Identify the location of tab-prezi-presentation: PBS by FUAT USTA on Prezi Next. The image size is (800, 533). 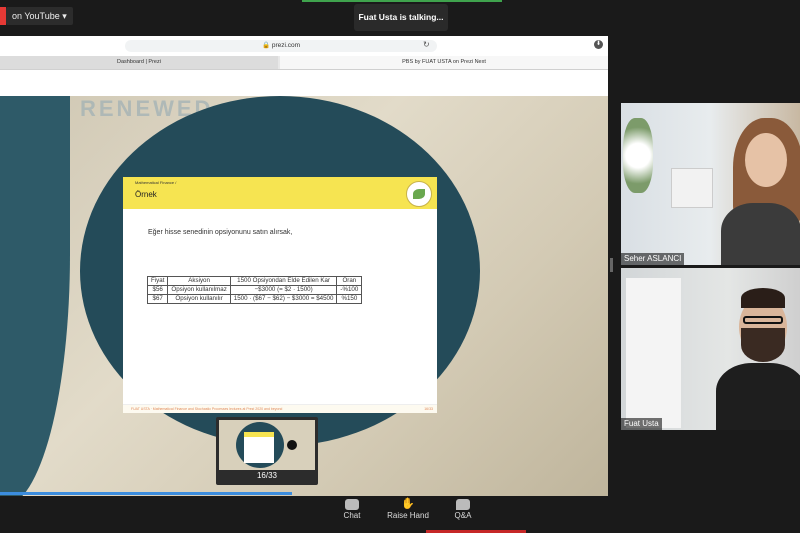
(444, 62).